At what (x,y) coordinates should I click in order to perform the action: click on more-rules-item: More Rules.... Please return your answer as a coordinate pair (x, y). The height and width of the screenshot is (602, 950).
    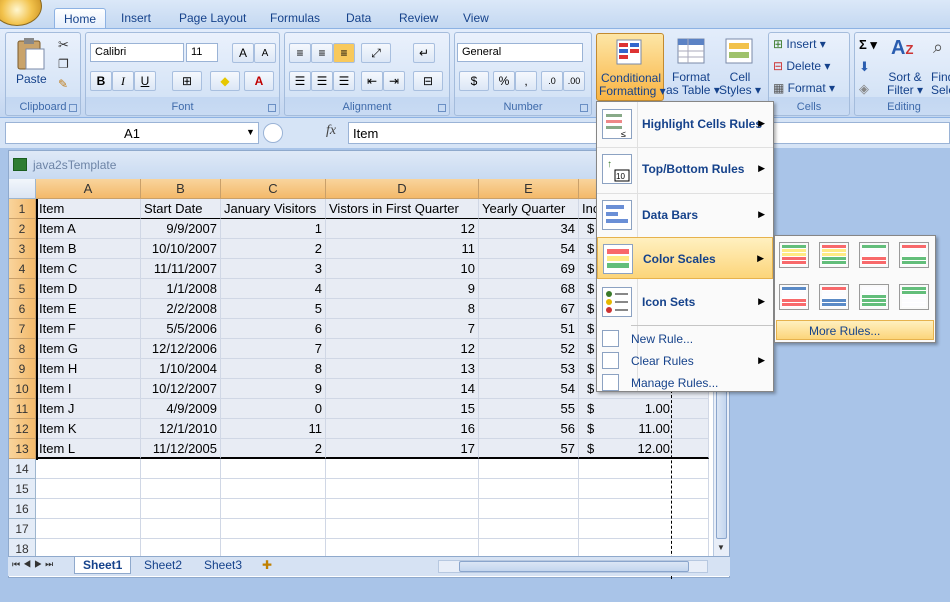
    Looking at the image, I should click on (855, 330).